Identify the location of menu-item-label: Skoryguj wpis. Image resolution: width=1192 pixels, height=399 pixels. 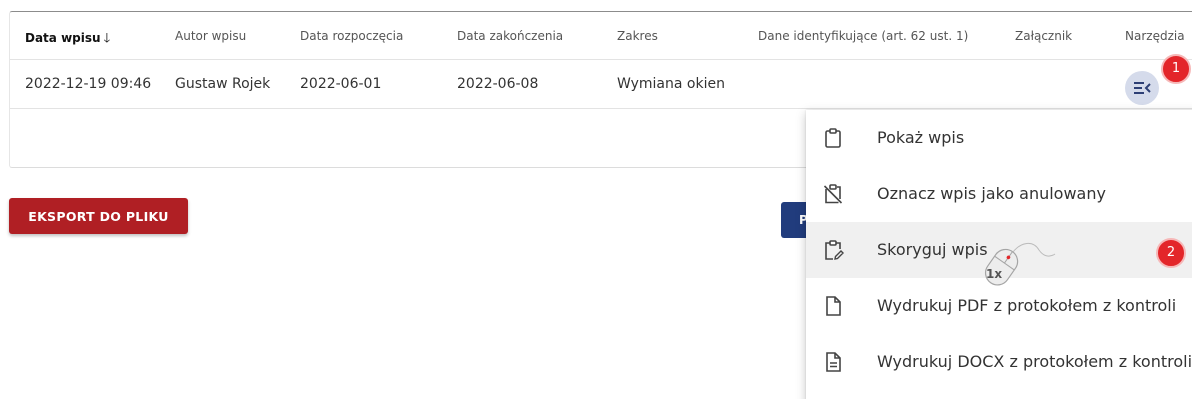
(932, 249).